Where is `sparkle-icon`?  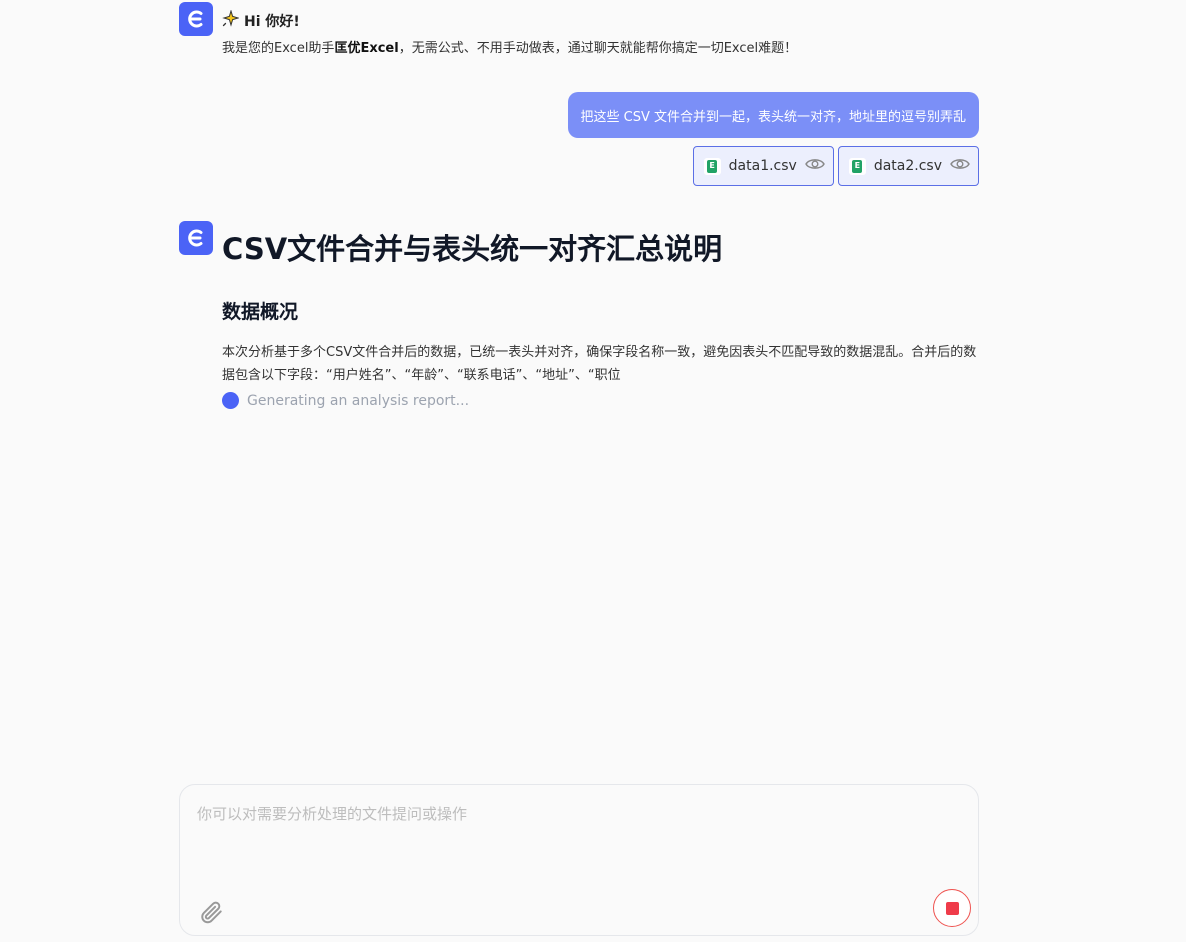 sparkle-icon is located at coordinates (231, 20).